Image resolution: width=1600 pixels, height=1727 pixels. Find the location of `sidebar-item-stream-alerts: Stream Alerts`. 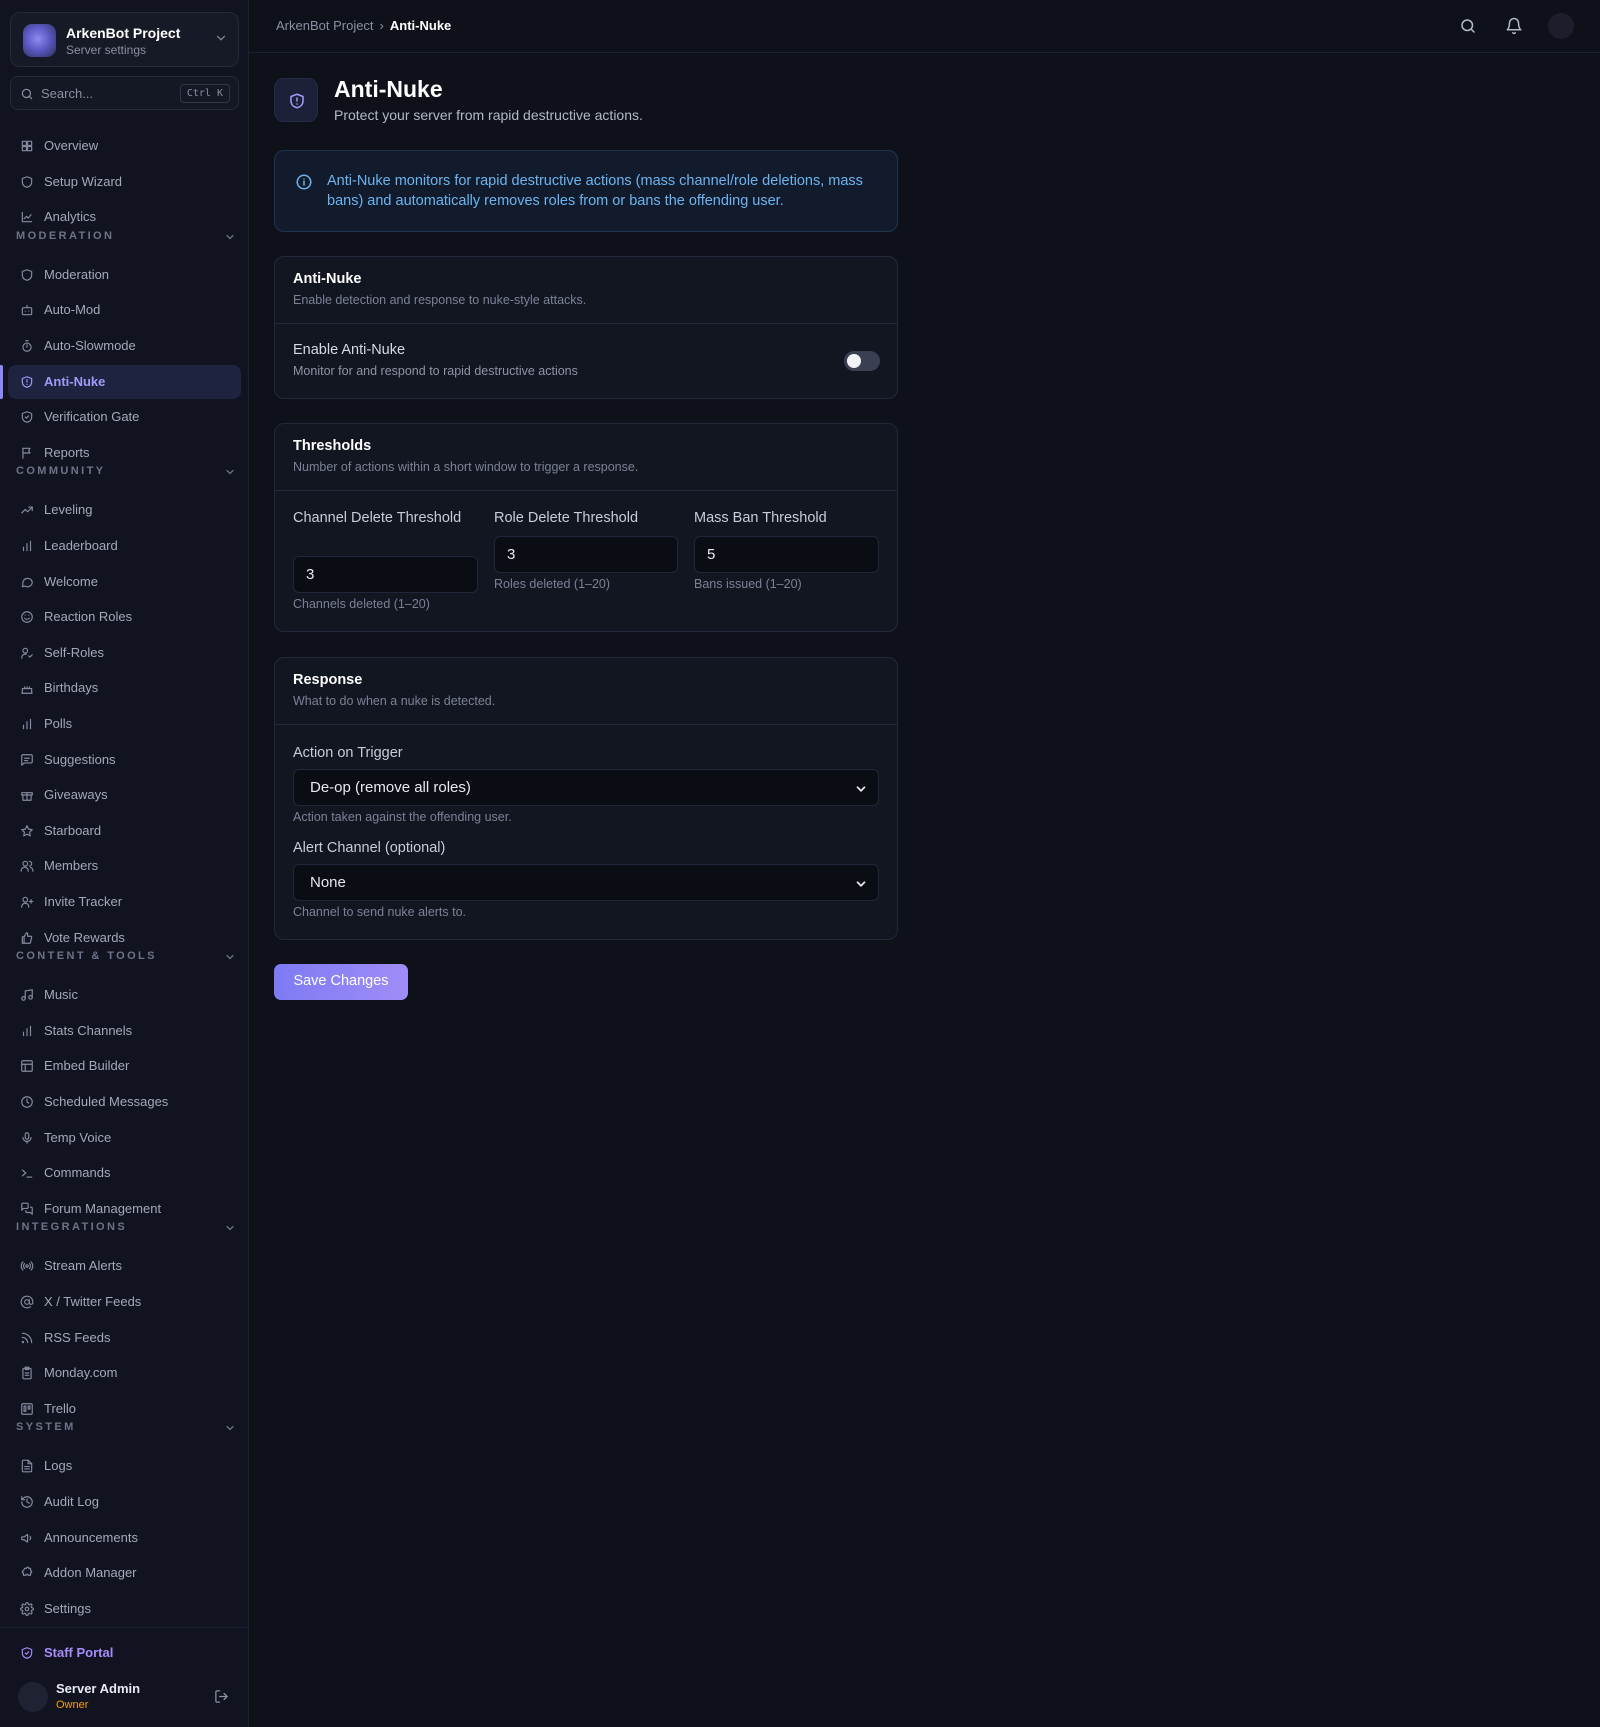

sidebar-item-stream-alerts: Stream Alerts is located at coordinates (124, 1266).